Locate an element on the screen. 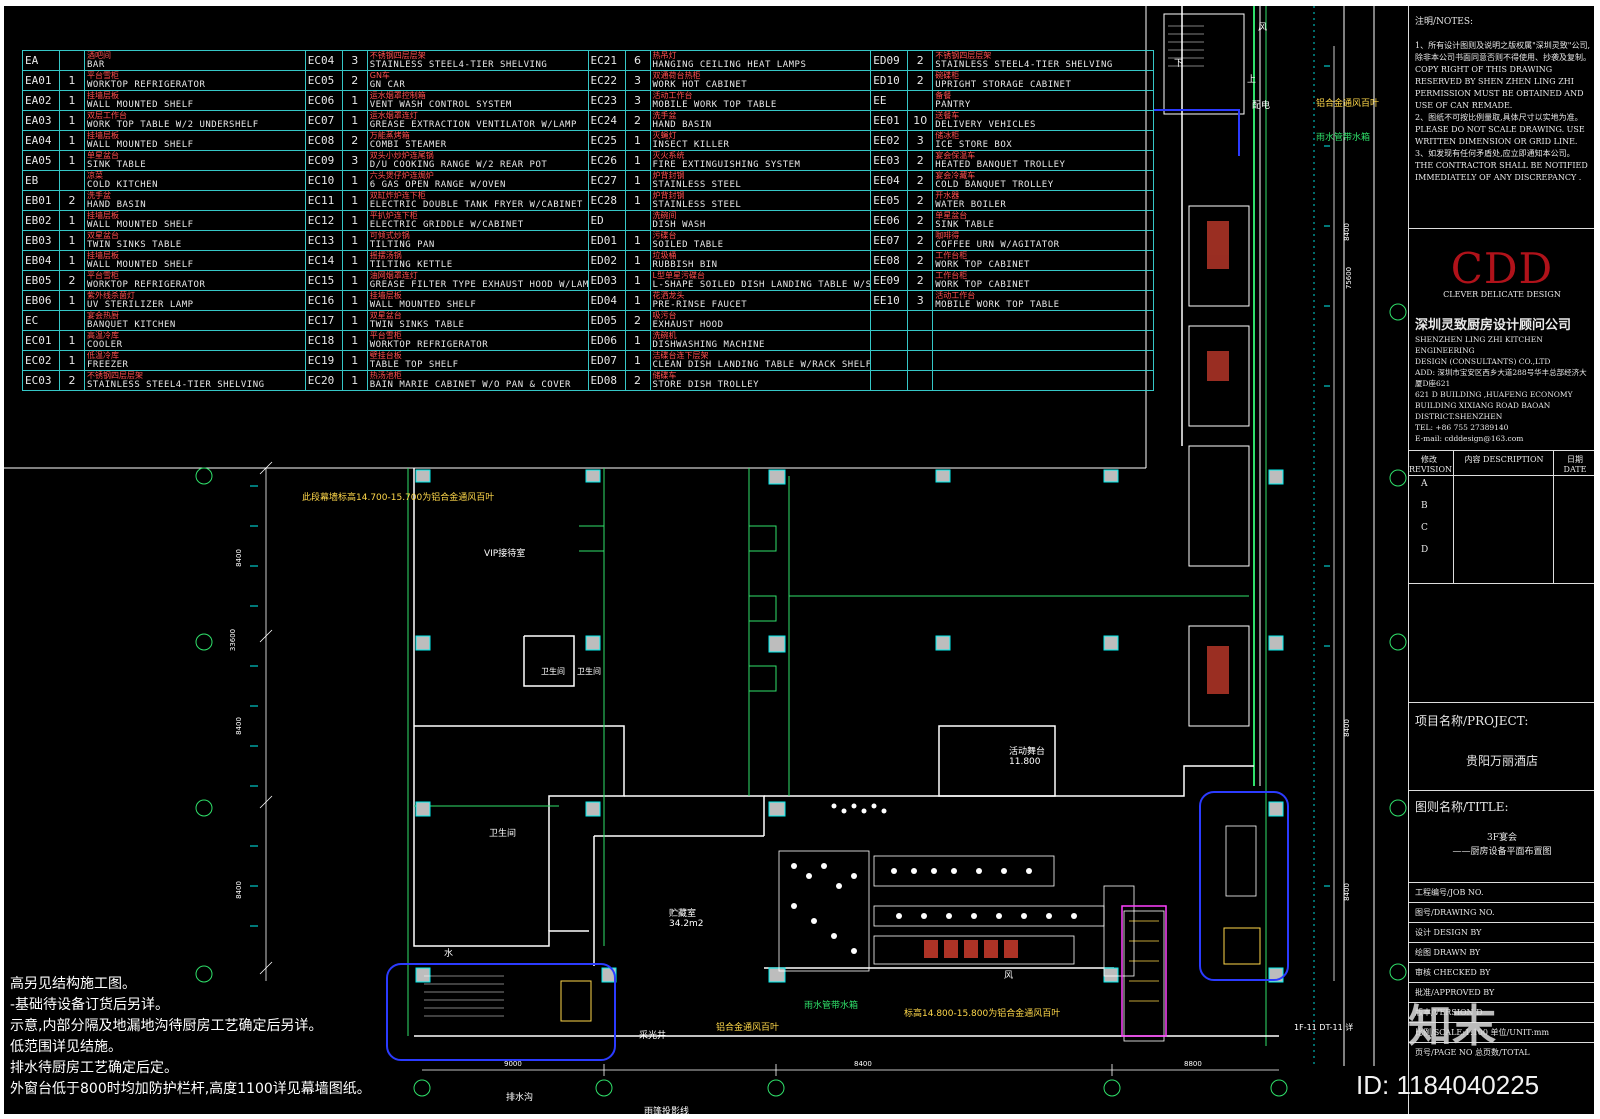  legend-description: GN车 GN CAR is located at coordinates (477, 80).